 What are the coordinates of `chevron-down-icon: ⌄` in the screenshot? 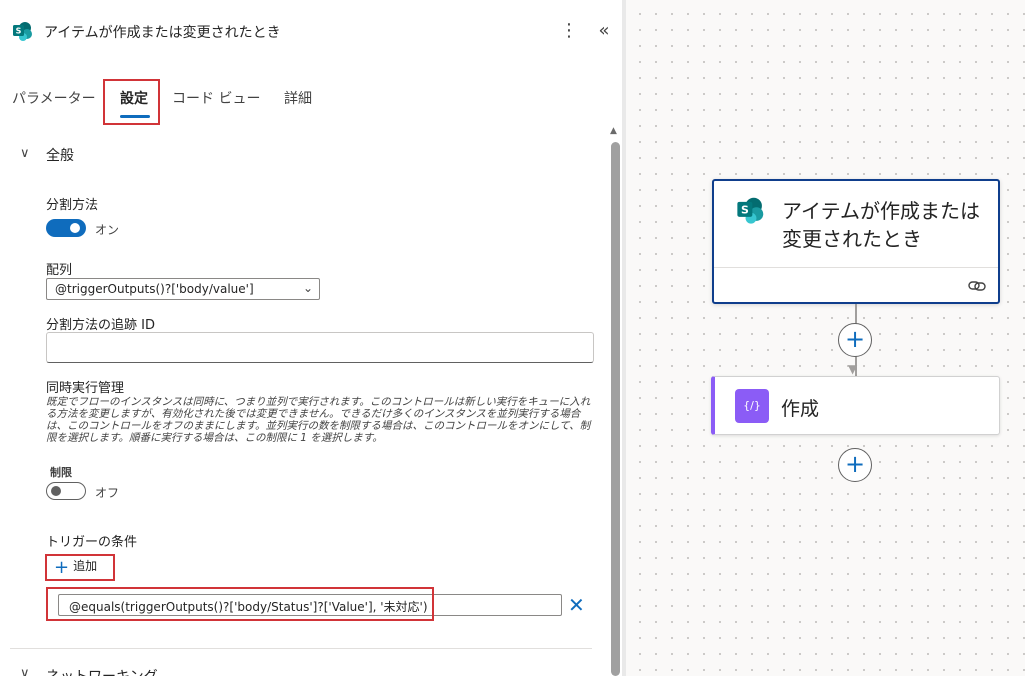 It's located at (307, 288).